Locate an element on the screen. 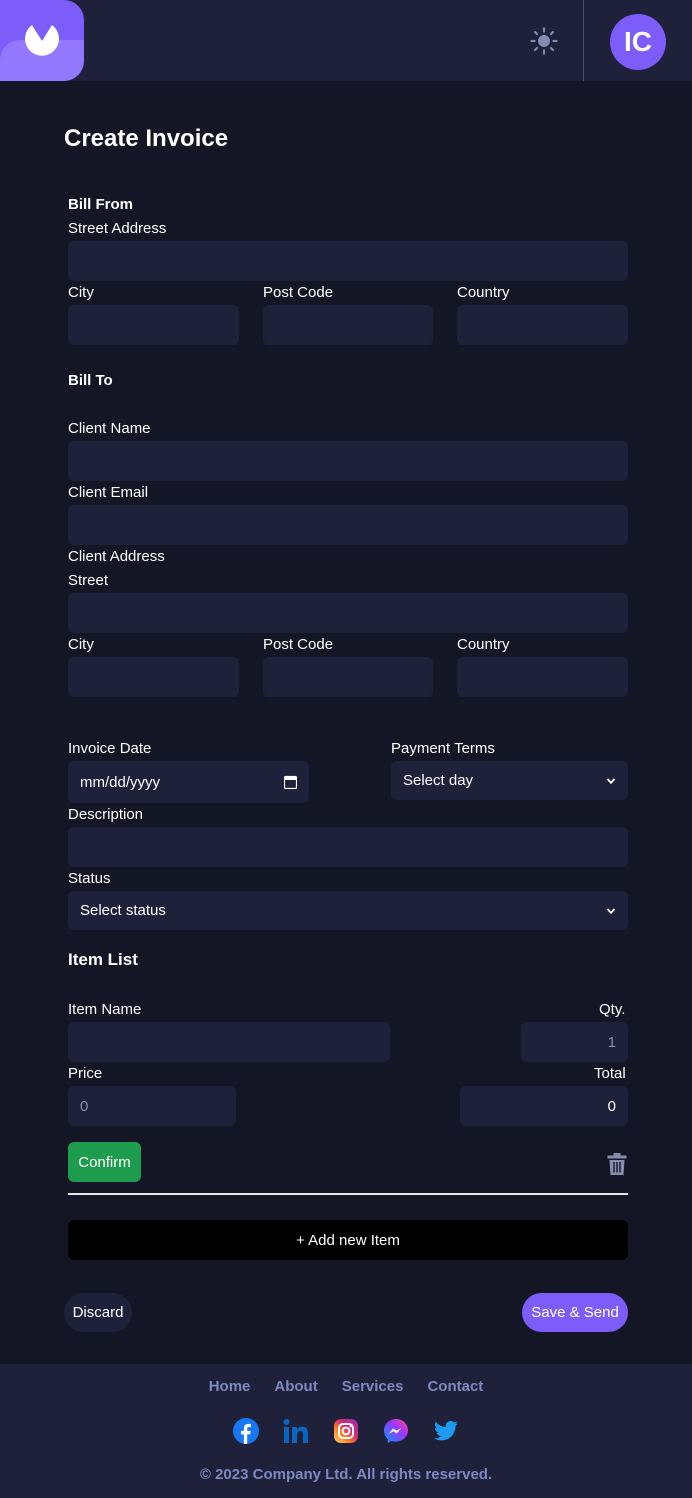  client-city-input is located at coordinates (153, 677).